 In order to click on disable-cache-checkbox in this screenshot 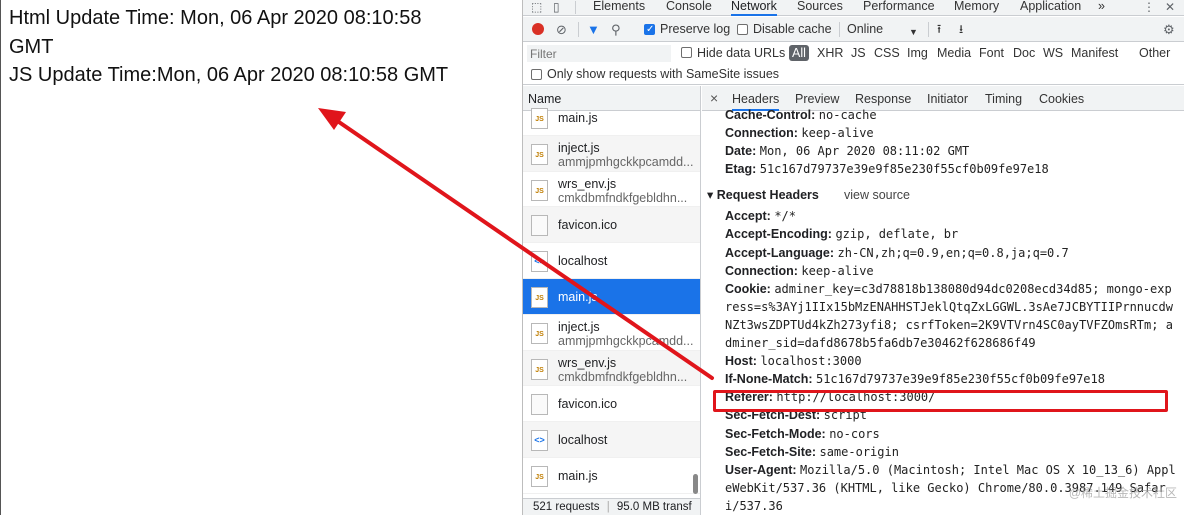, I will do `click(742, 29)`.